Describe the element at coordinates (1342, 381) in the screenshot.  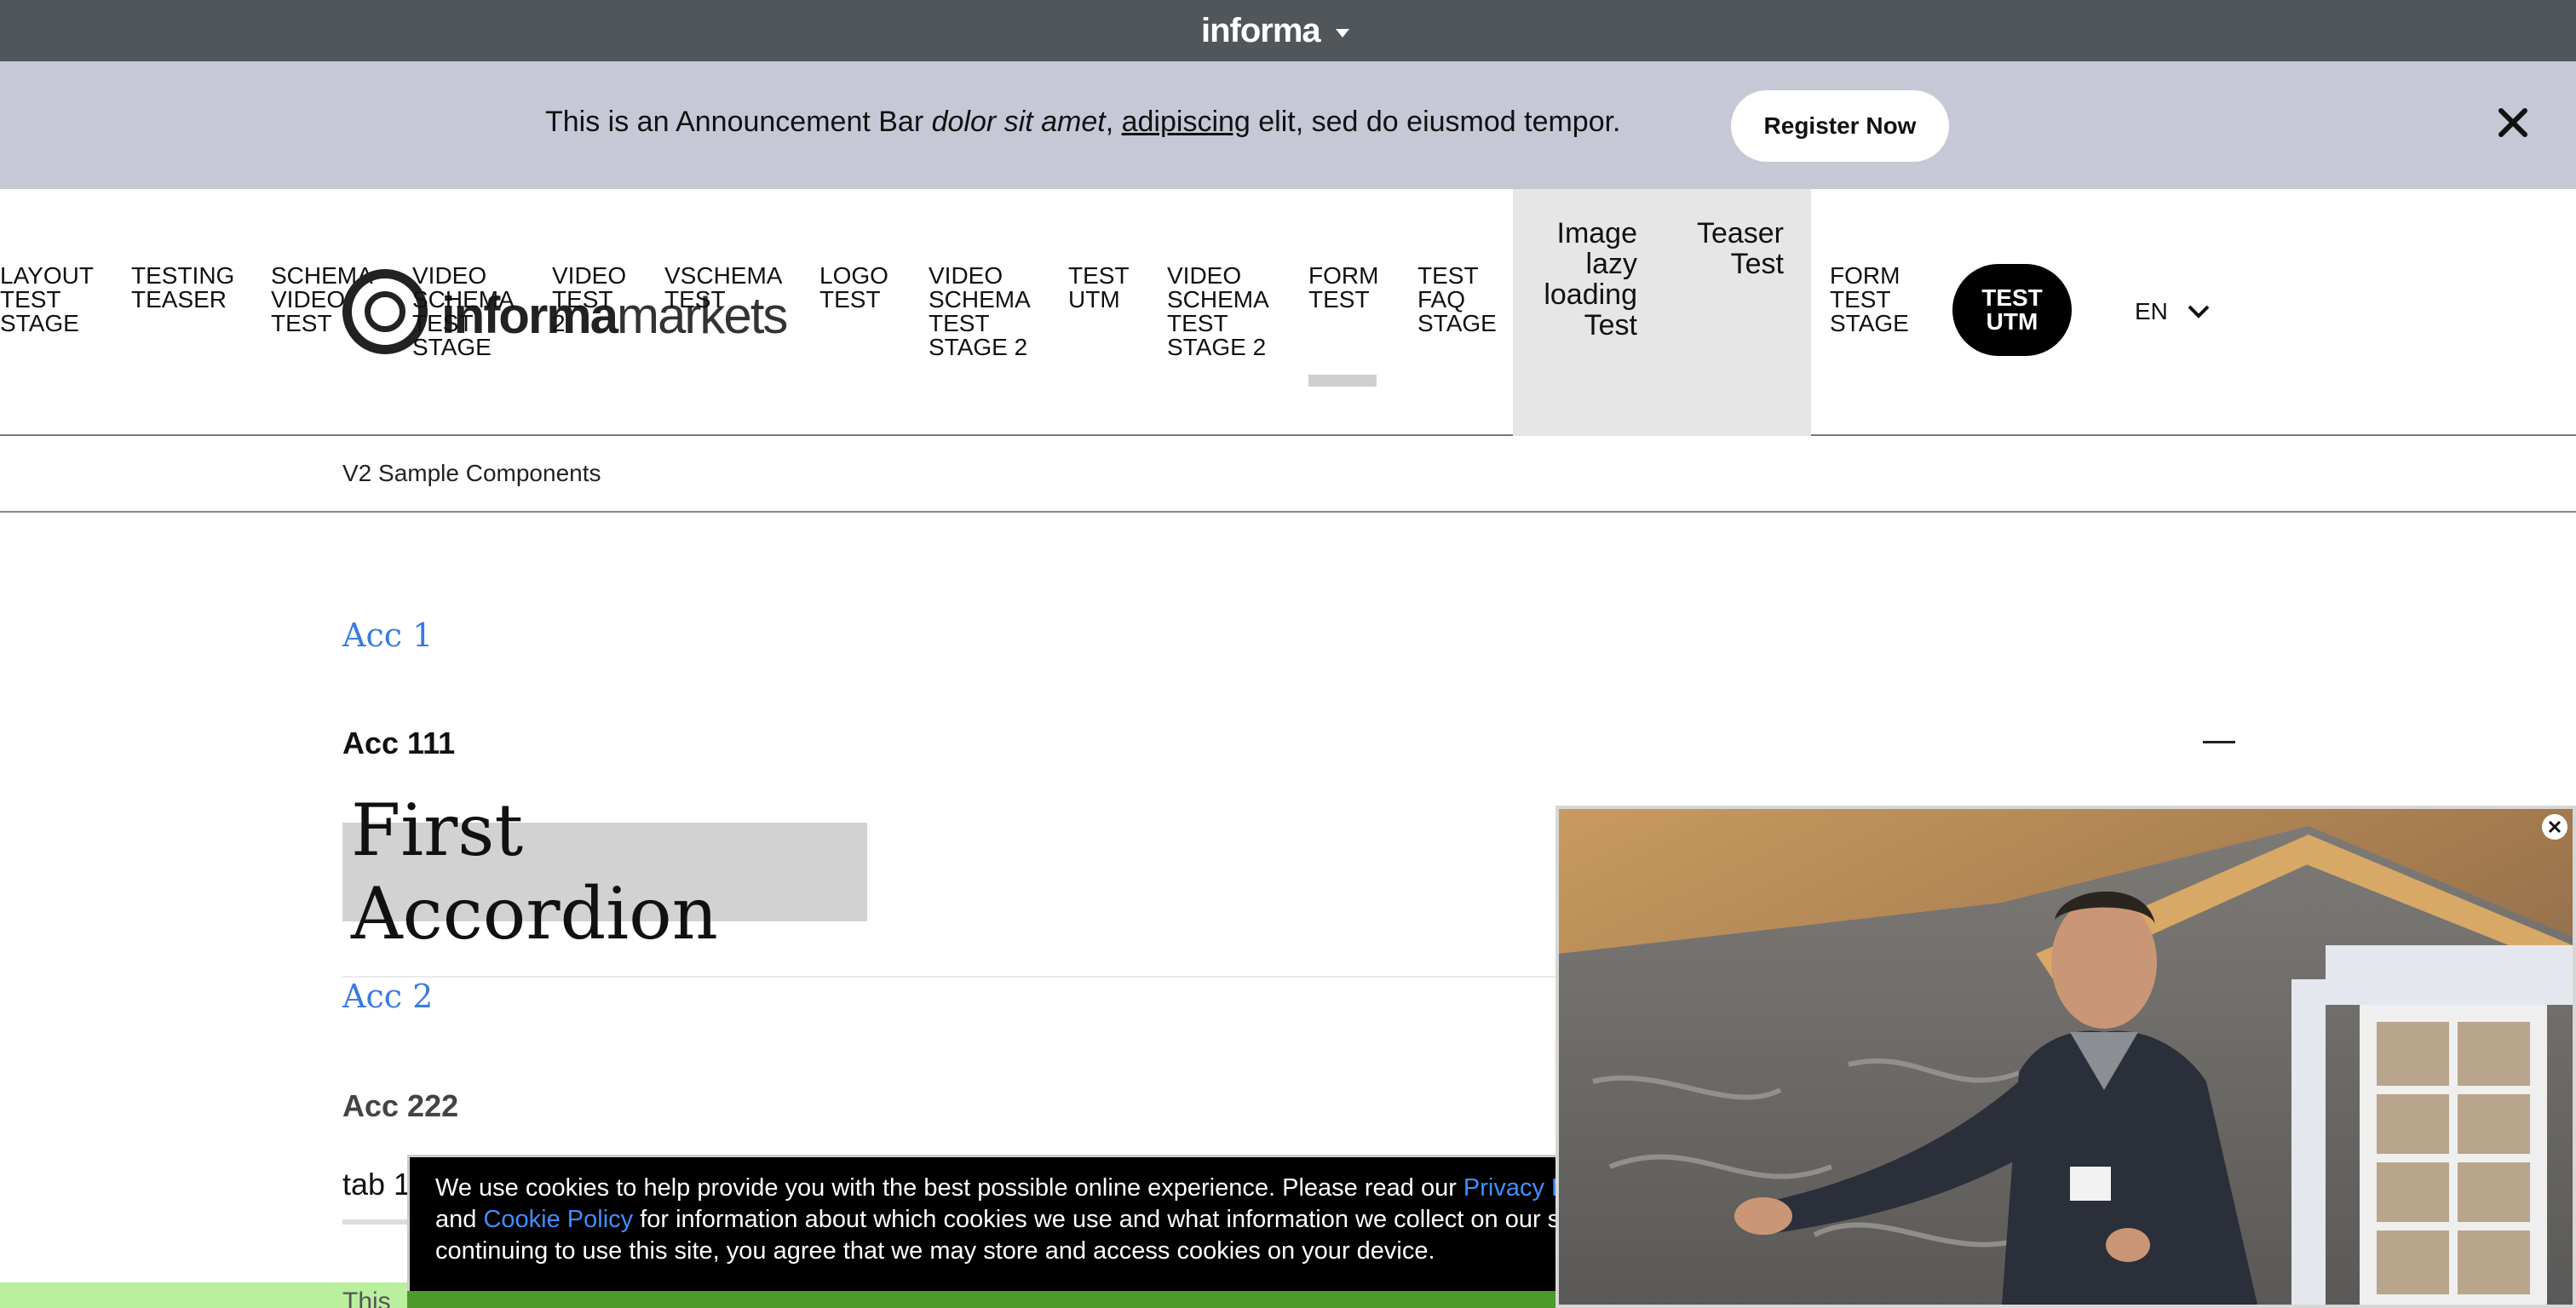
I see `active-nav-indicator` at that location.